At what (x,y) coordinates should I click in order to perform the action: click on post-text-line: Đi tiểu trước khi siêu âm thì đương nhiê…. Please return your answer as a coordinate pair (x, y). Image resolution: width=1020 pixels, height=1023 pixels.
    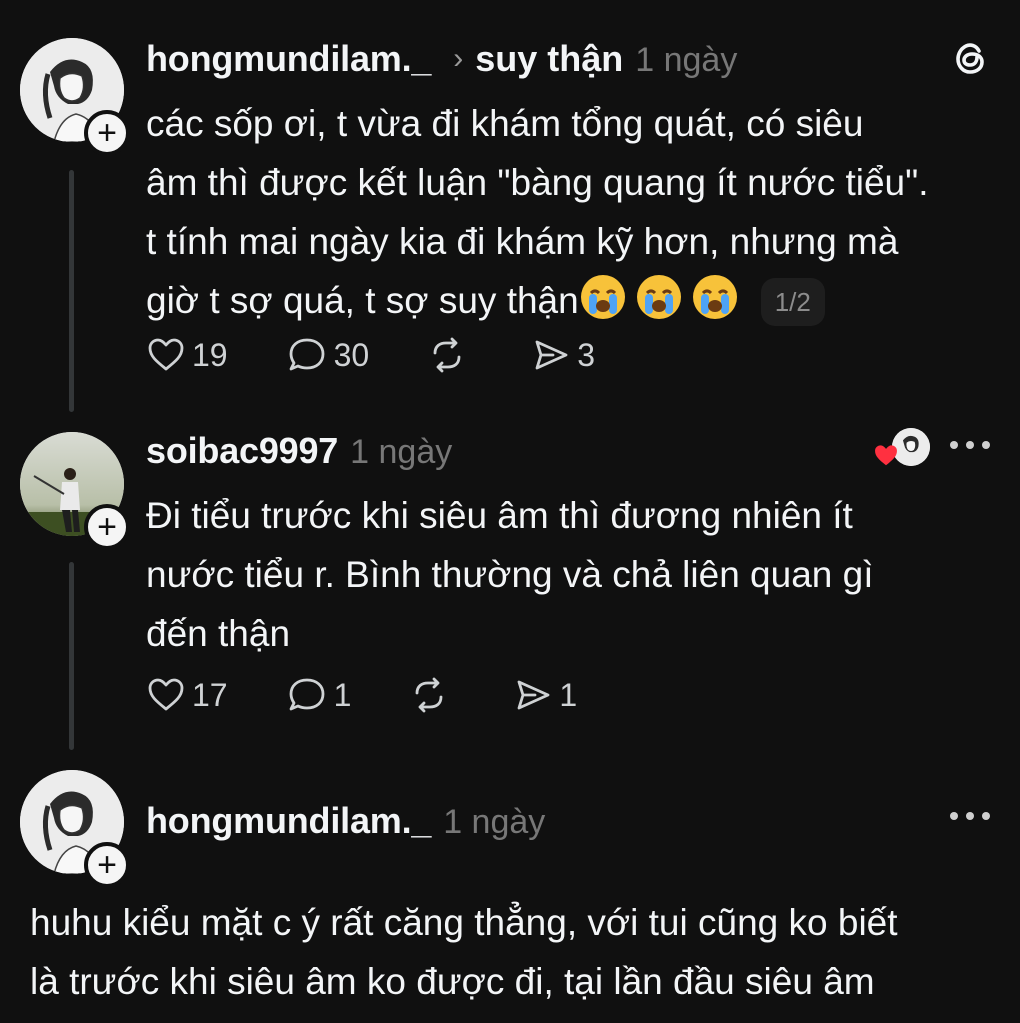
    Looking at the image, I should click on (499, 515).